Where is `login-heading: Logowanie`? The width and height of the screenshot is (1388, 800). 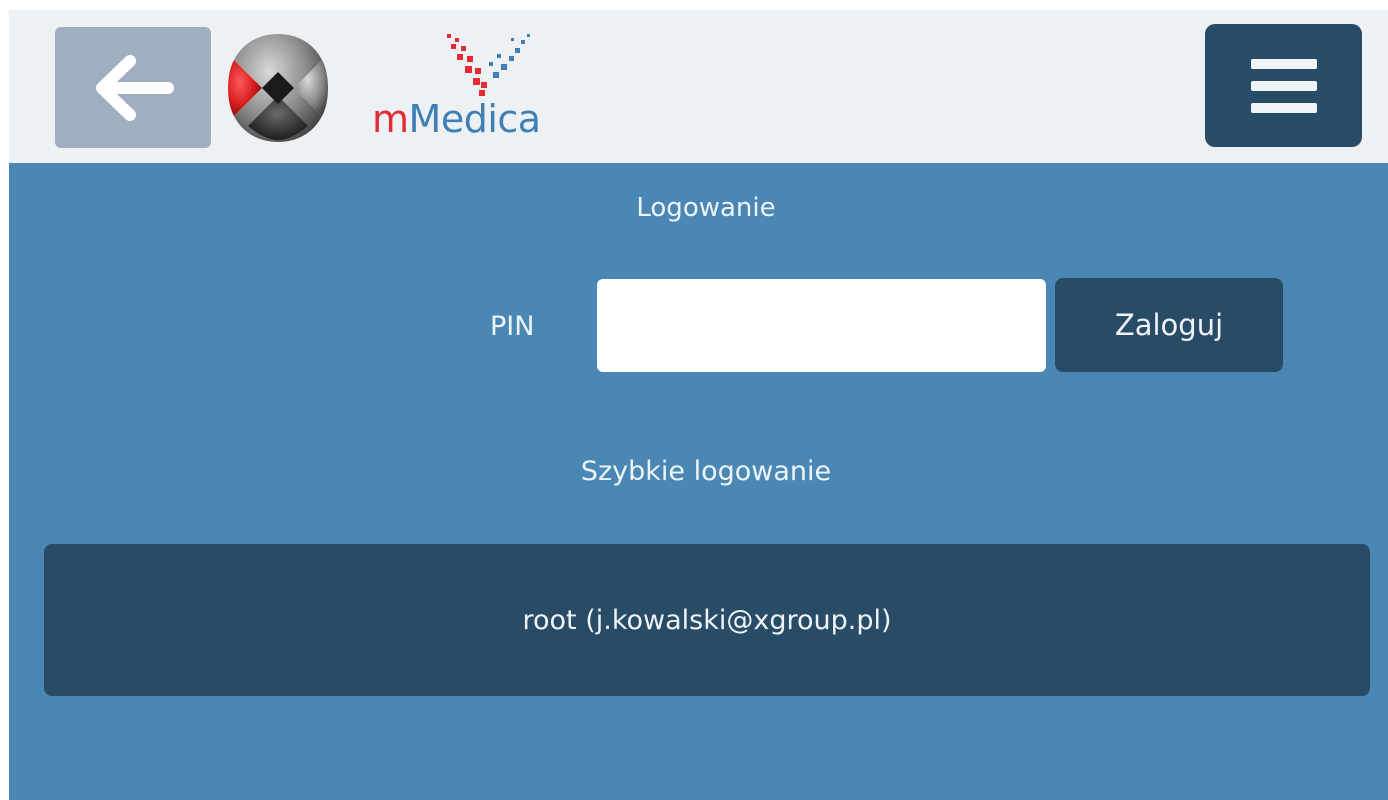 login-heading: Logowanie is located at coordinates (706, 208).